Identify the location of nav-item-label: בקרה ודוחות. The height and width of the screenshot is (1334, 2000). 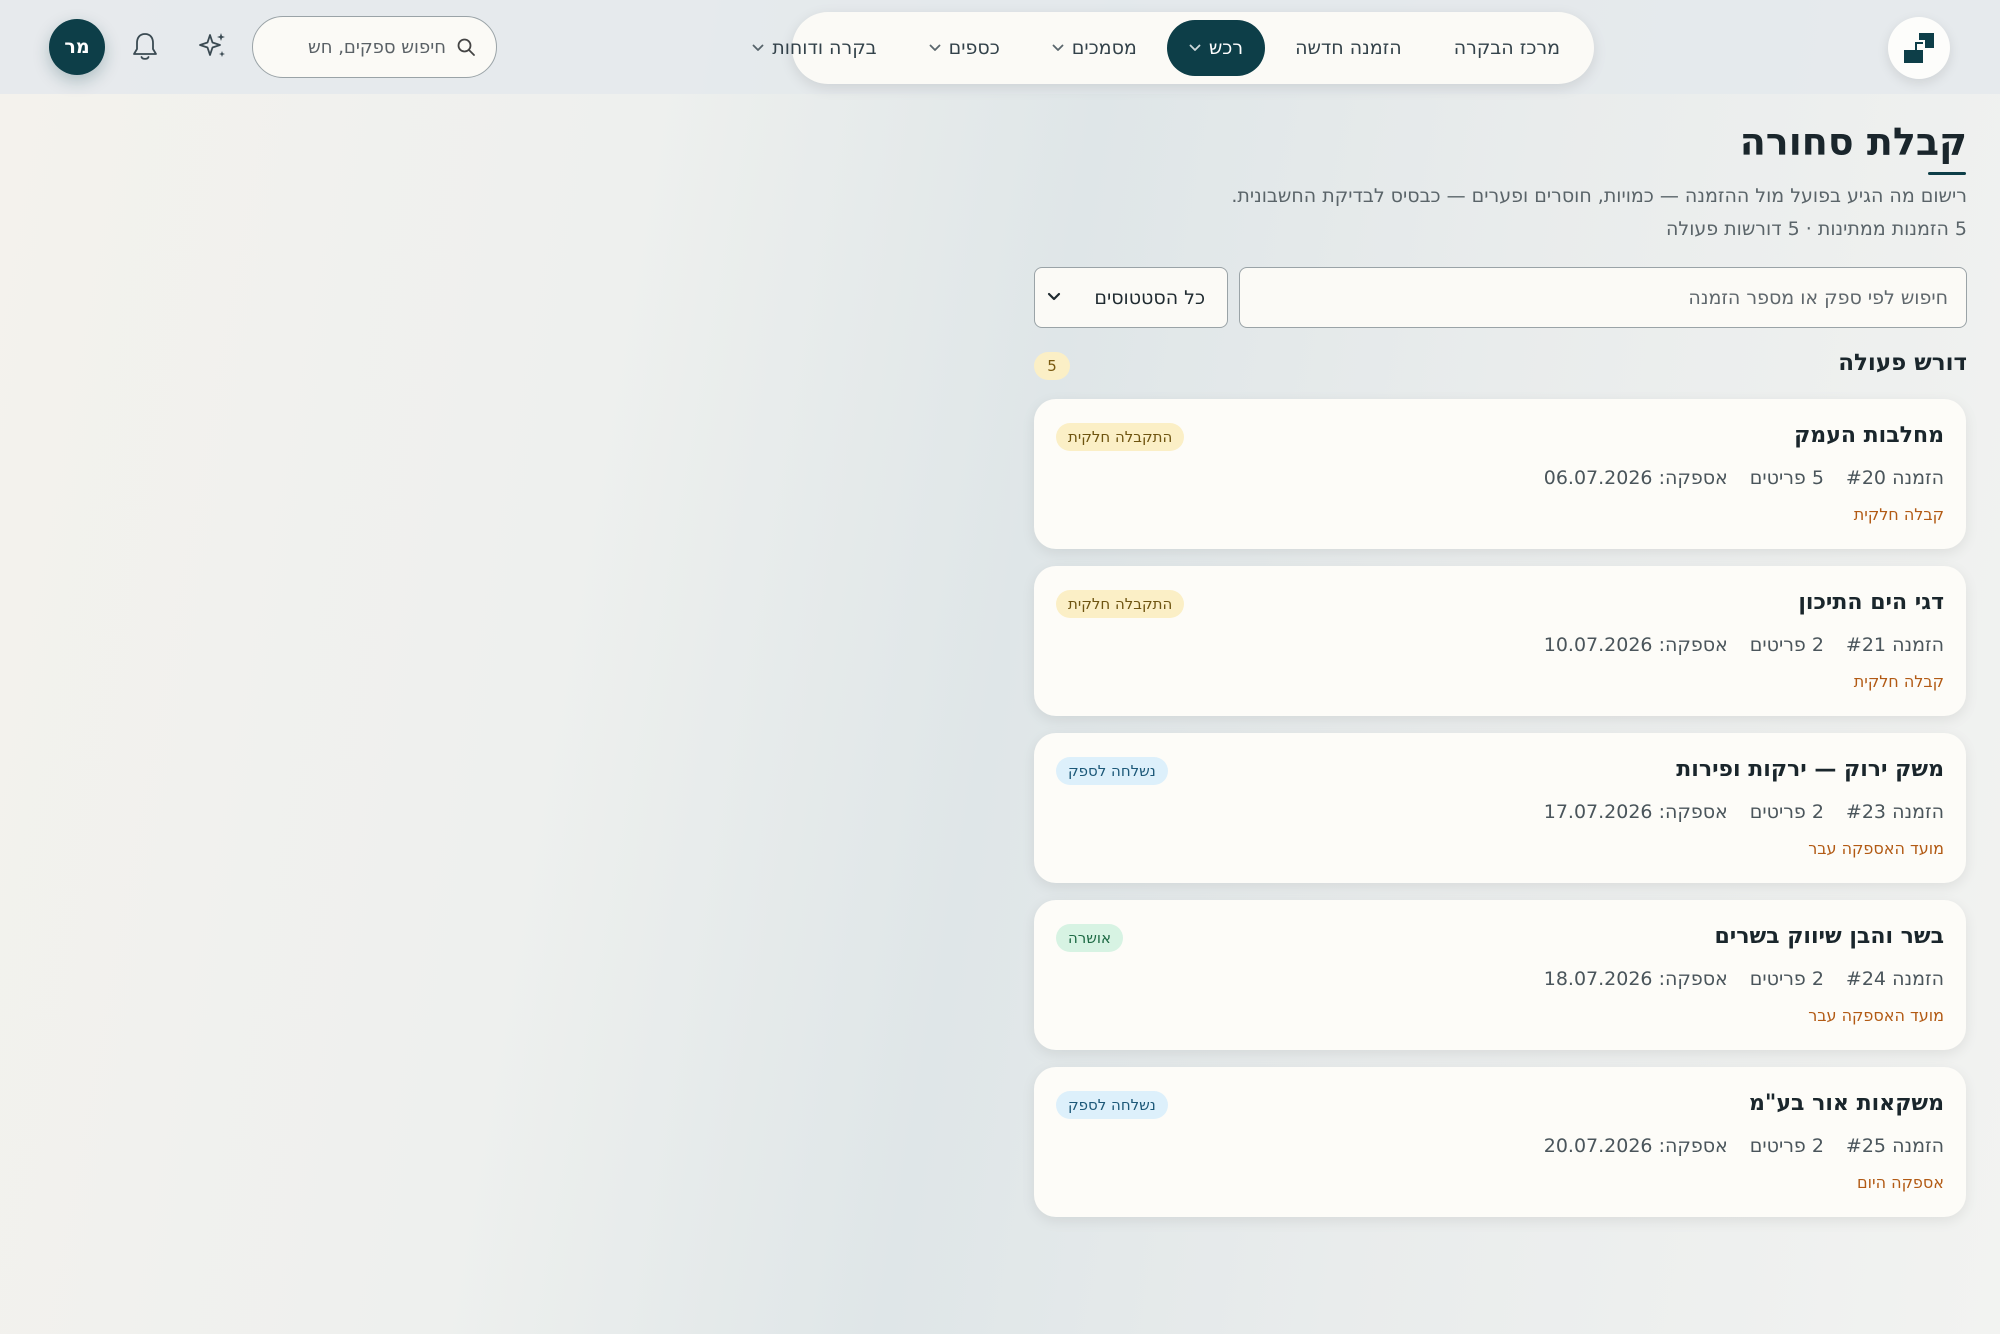
(824, 48).